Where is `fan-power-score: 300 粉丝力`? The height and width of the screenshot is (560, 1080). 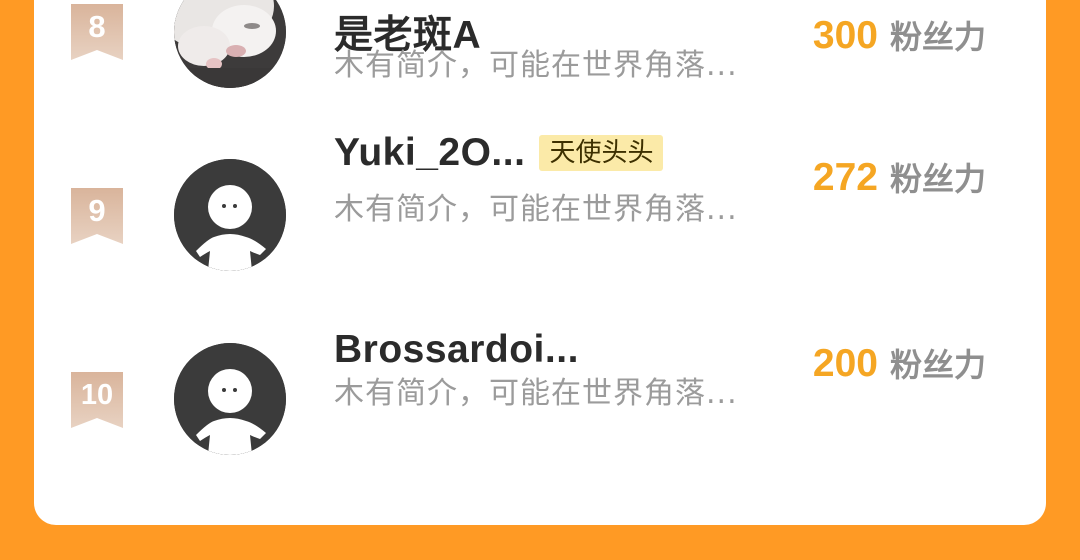 fan-power-score: 300 粉丝力 is located at coordinates (899, 35).